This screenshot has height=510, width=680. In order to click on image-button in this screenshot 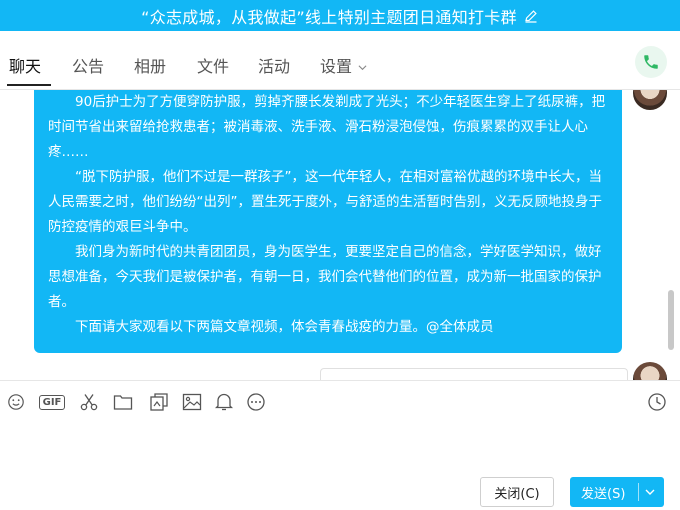, I will do `click(192, 402)`.